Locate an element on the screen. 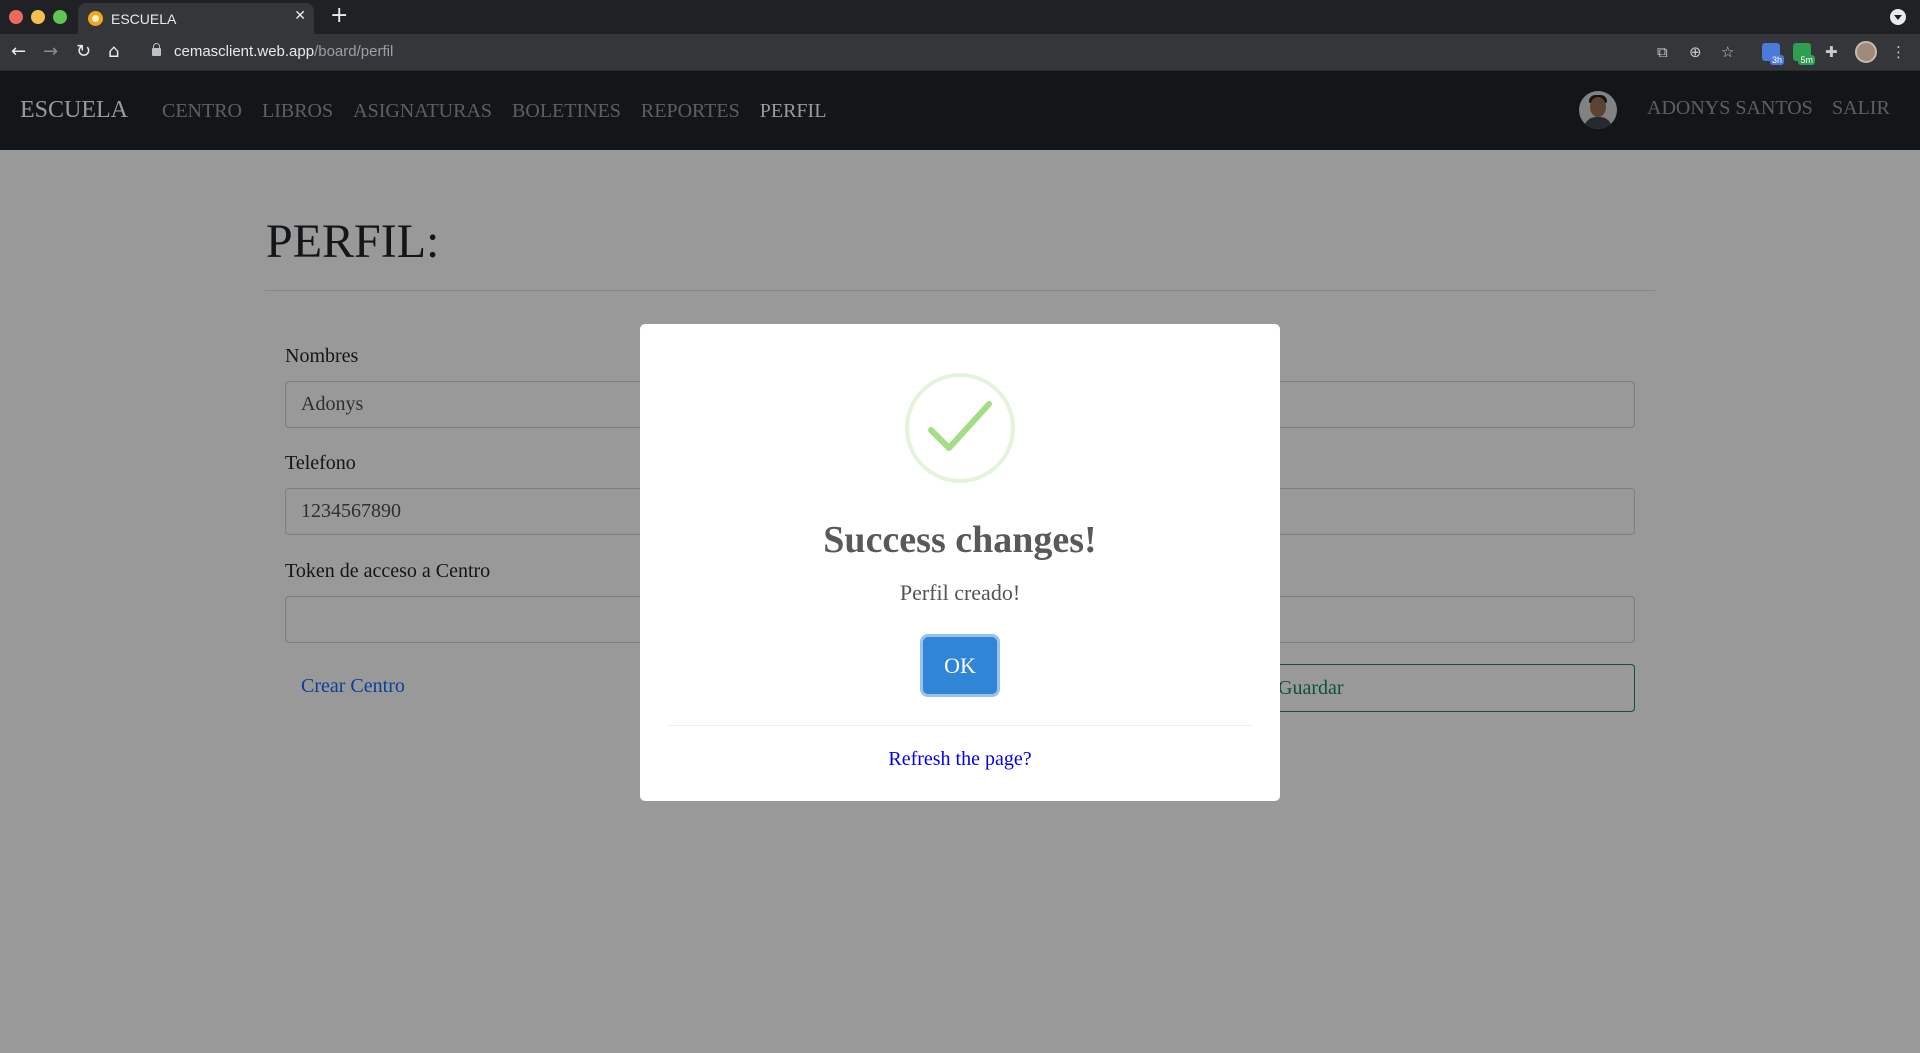  checkmark-icon is located at coordinates (960, 426).